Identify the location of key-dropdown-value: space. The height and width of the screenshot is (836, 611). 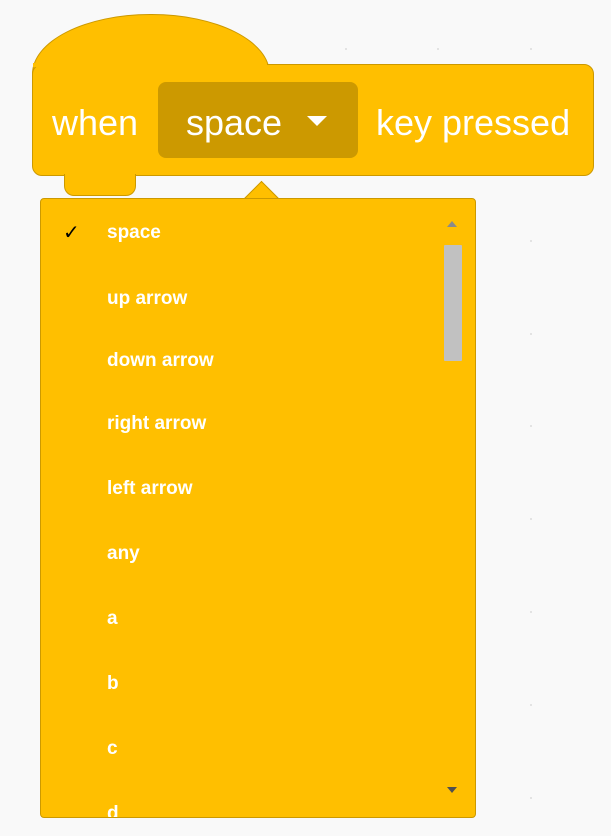
(234, 123).